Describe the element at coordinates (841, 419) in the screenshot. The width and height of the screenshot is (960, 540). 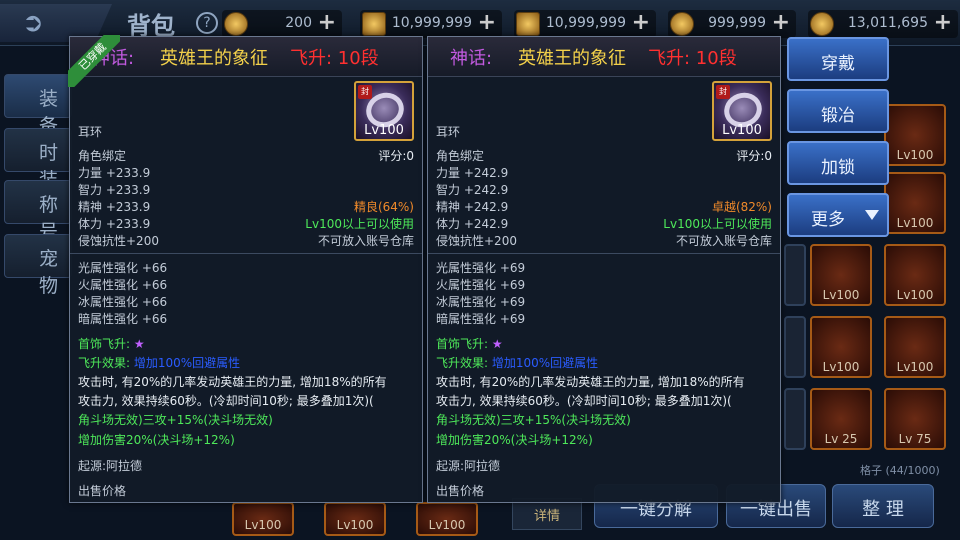
I see `inventory-slot: Lv 25` at that location.